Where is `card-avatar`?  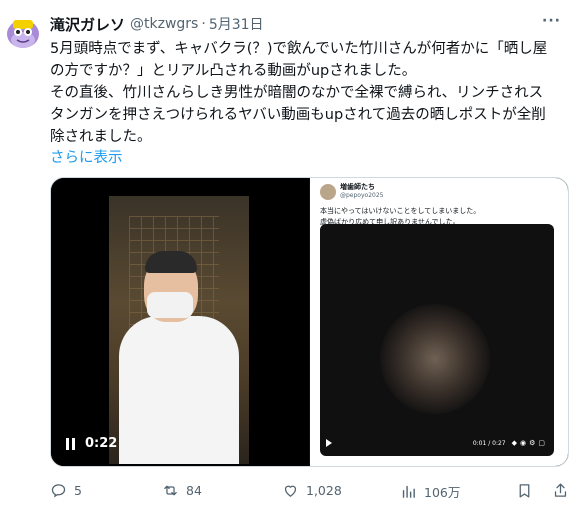
card-avatar is located at coordinates (328, 192).